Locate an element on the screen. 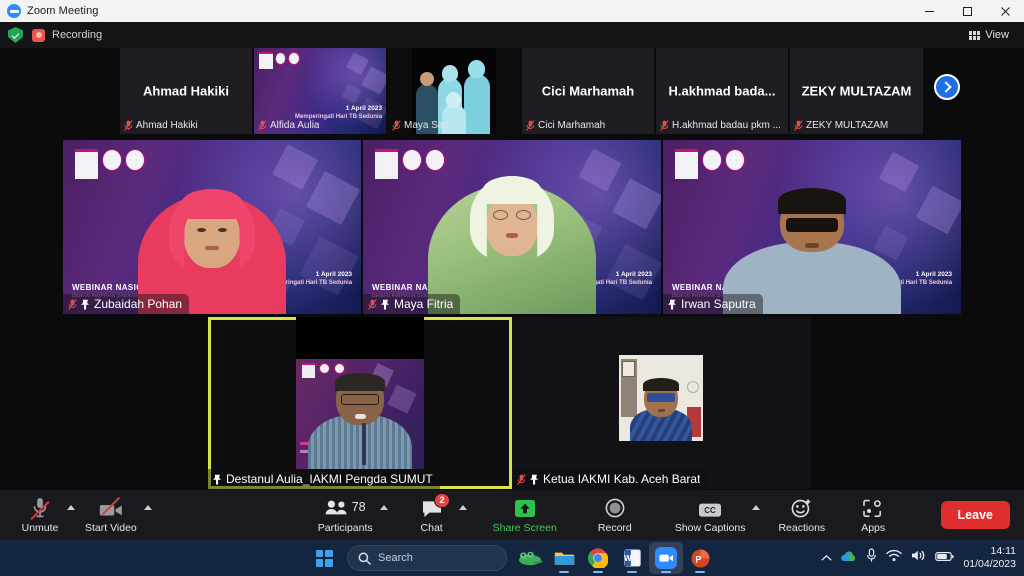  show-captions-label: Show Captions is located at coordinates (710, 527).